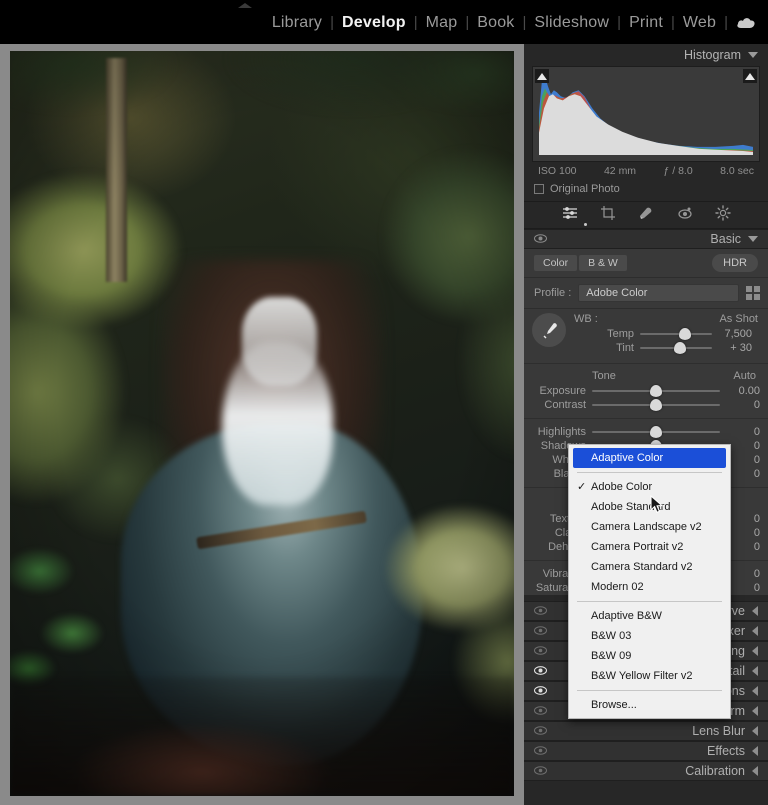  Describe the element at coordinates (627, 458) in the screenshot. I see `menu-item-label: Adaptive Color` at that location.